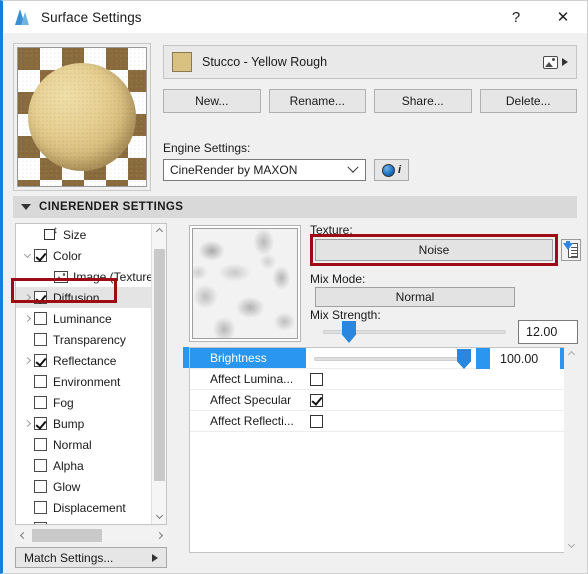 This screenshot has width=588, height=574. What do you see at coordinates (69, 523) in the screenshot?
I see `tree-item-label: Grass` at bounding box center [69, 523].